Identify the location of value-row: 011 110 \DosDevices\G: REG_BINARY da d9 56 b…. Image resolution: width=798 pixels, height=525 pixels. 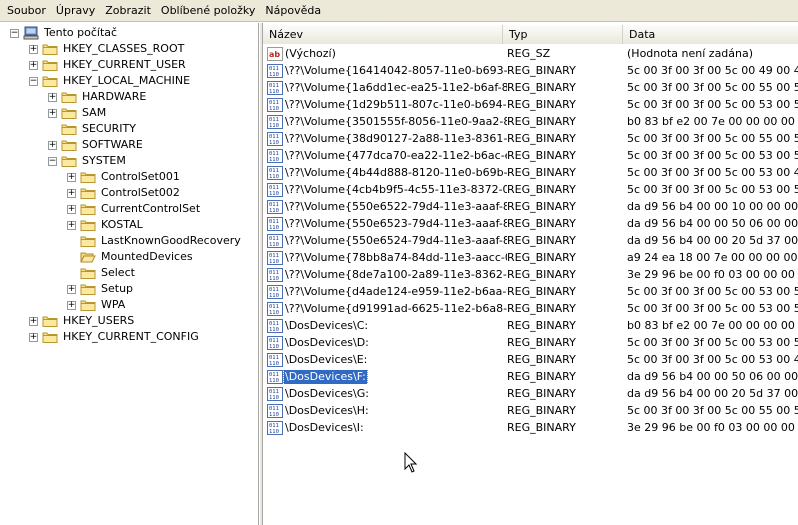
(532, 393).